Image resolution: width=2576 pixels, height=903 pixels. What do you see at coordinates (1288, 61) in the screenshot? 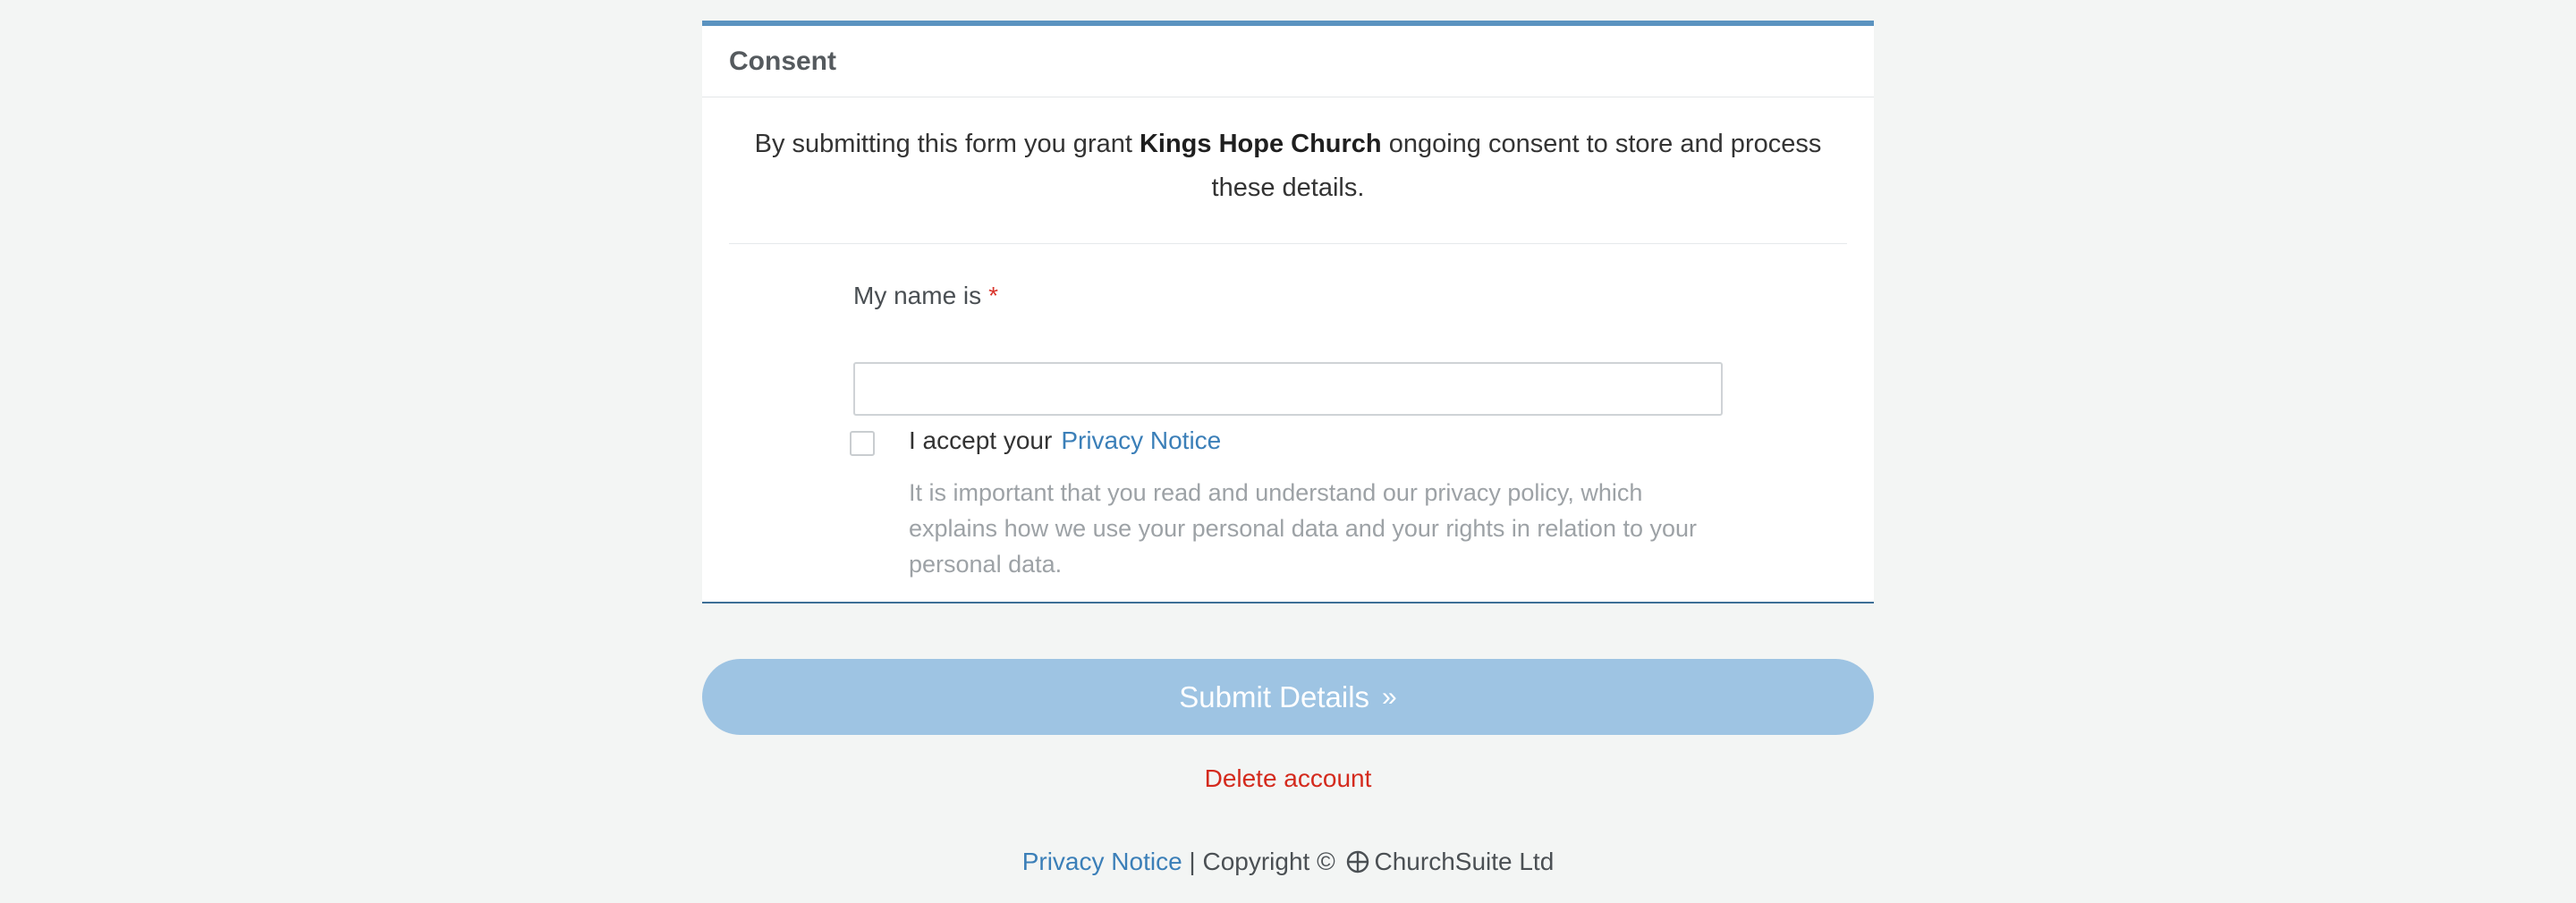
I see `panel-header: Consent` at bounding box center [1288, 61].